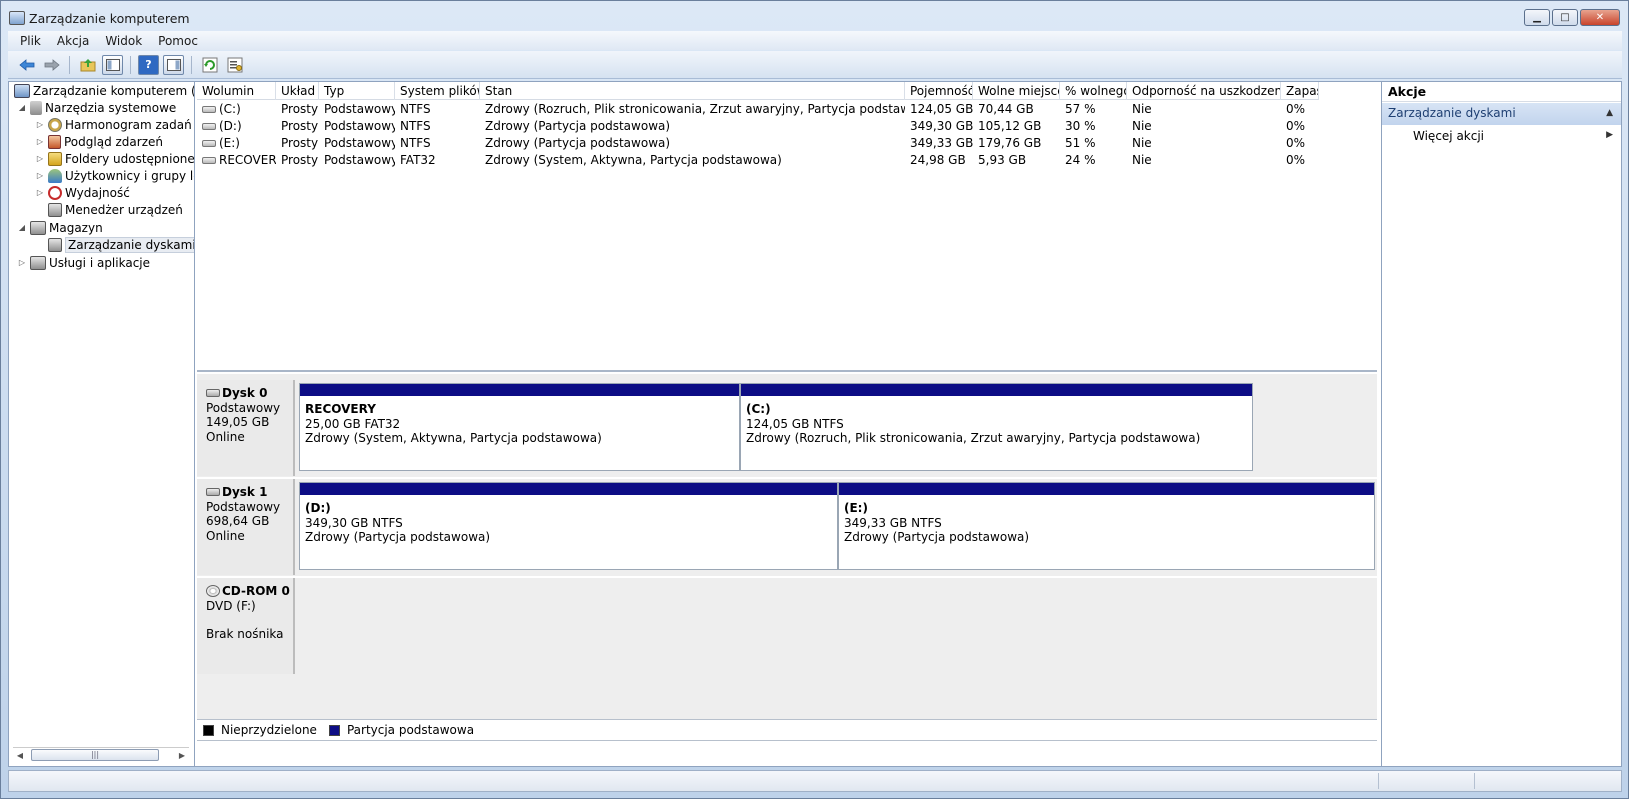 This screenshot has width=1629, height=799. Describe the element at coordinates (20, 755) in the screenshot. I see `scroll-left-icon: ◀` at that location.